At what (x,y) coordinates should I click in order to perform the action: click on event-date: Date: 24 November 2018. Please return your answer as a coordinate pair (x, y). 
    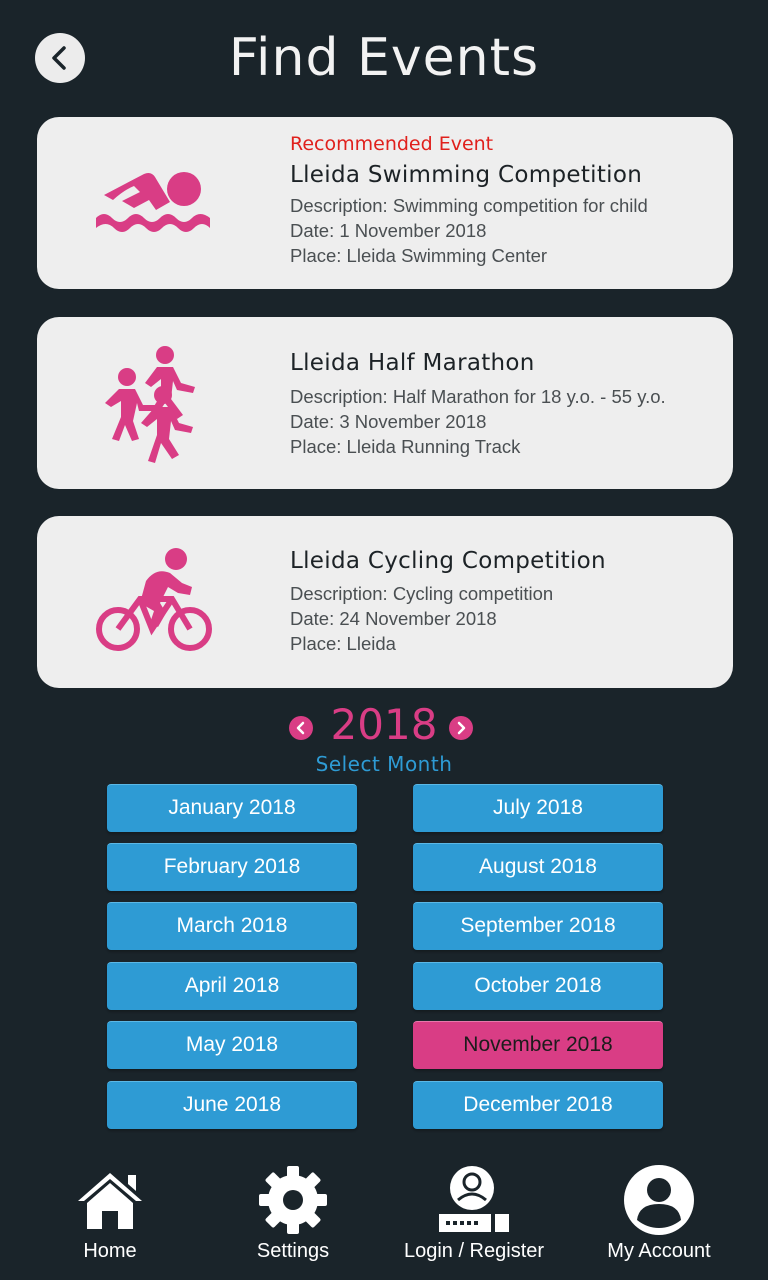
    Looking at the image, I should click on (393, 618).